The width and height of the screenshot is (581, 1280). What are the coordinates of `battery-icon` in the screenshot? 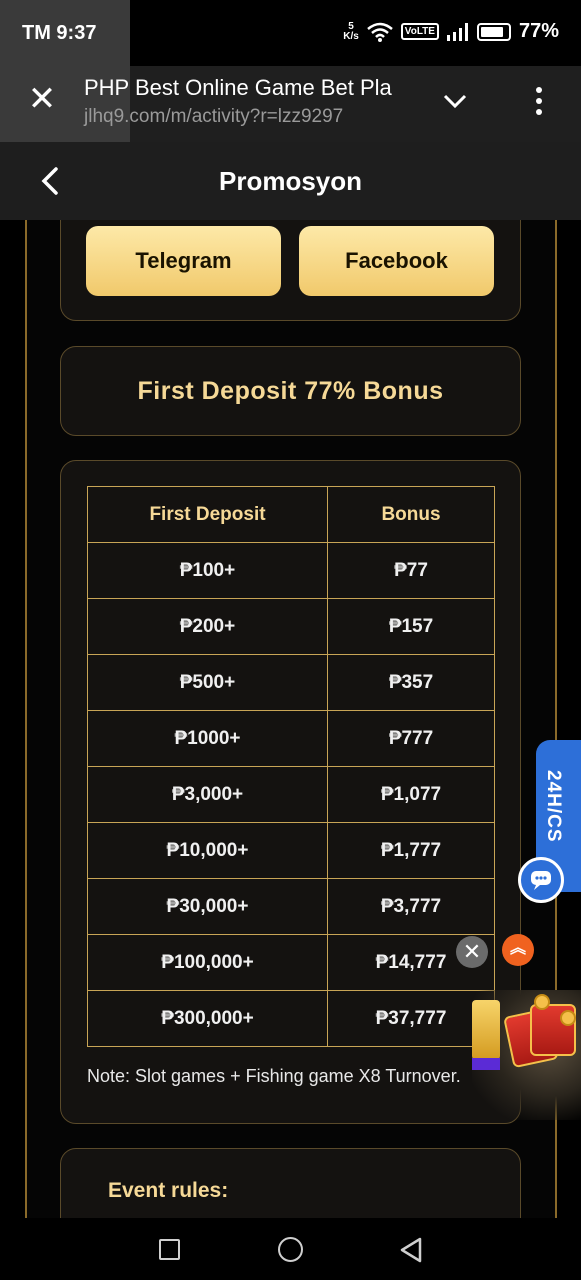 It's located at (493, 31).